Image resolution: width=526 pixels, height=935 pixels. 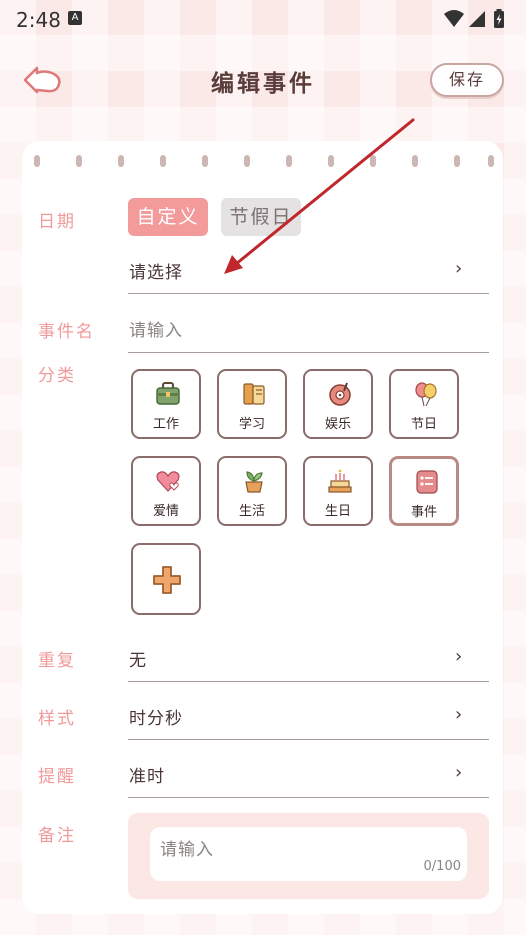 I want to click on notes-placeholder: 请输入, so click(x=187, y=850).